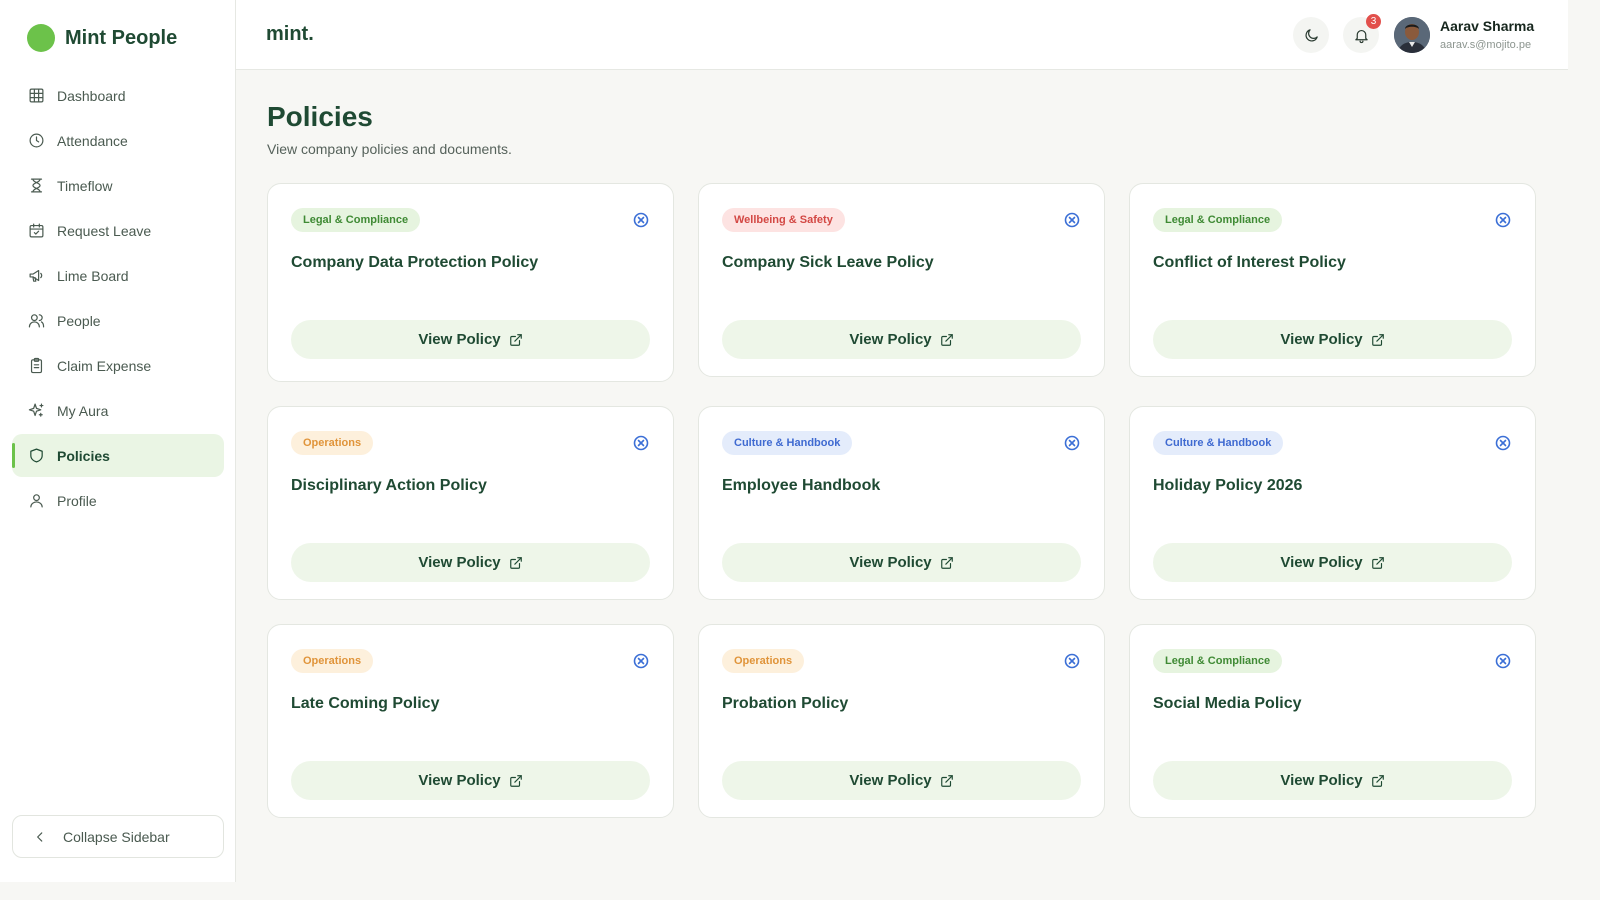 This screenshot has width=1600, height=900. What do you see at coordinates (77, 500) in the screenshot?
I see `sidebar-item-label: Profile` at bounding box center [77, 500].